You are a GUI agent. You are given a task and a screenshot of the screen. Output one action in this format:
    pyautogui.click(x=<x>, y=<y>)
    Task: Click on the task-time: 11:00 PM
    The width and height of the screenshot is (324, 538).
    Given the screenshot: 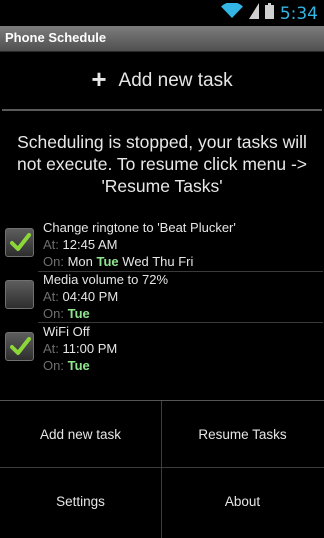 What is the action you would take?
    pyautogui.click(x=90, y=348)
    